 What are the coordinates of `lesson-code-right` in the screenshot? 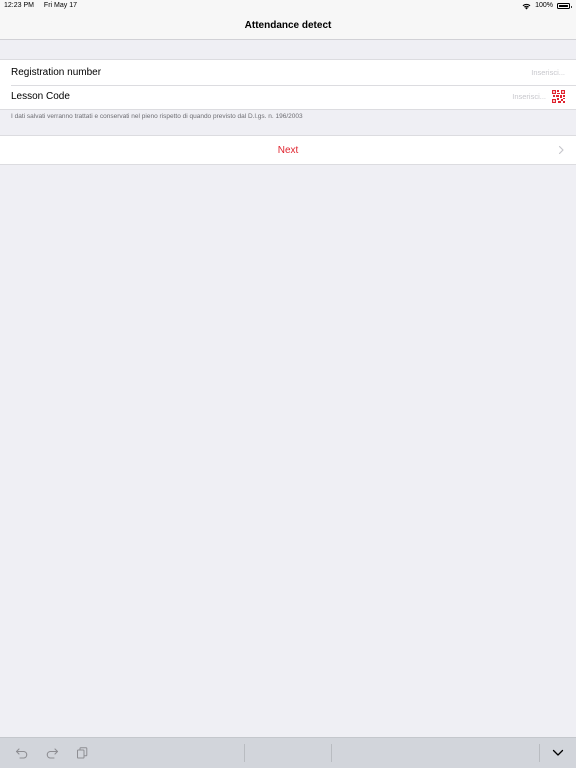 It's located at (525, 97).